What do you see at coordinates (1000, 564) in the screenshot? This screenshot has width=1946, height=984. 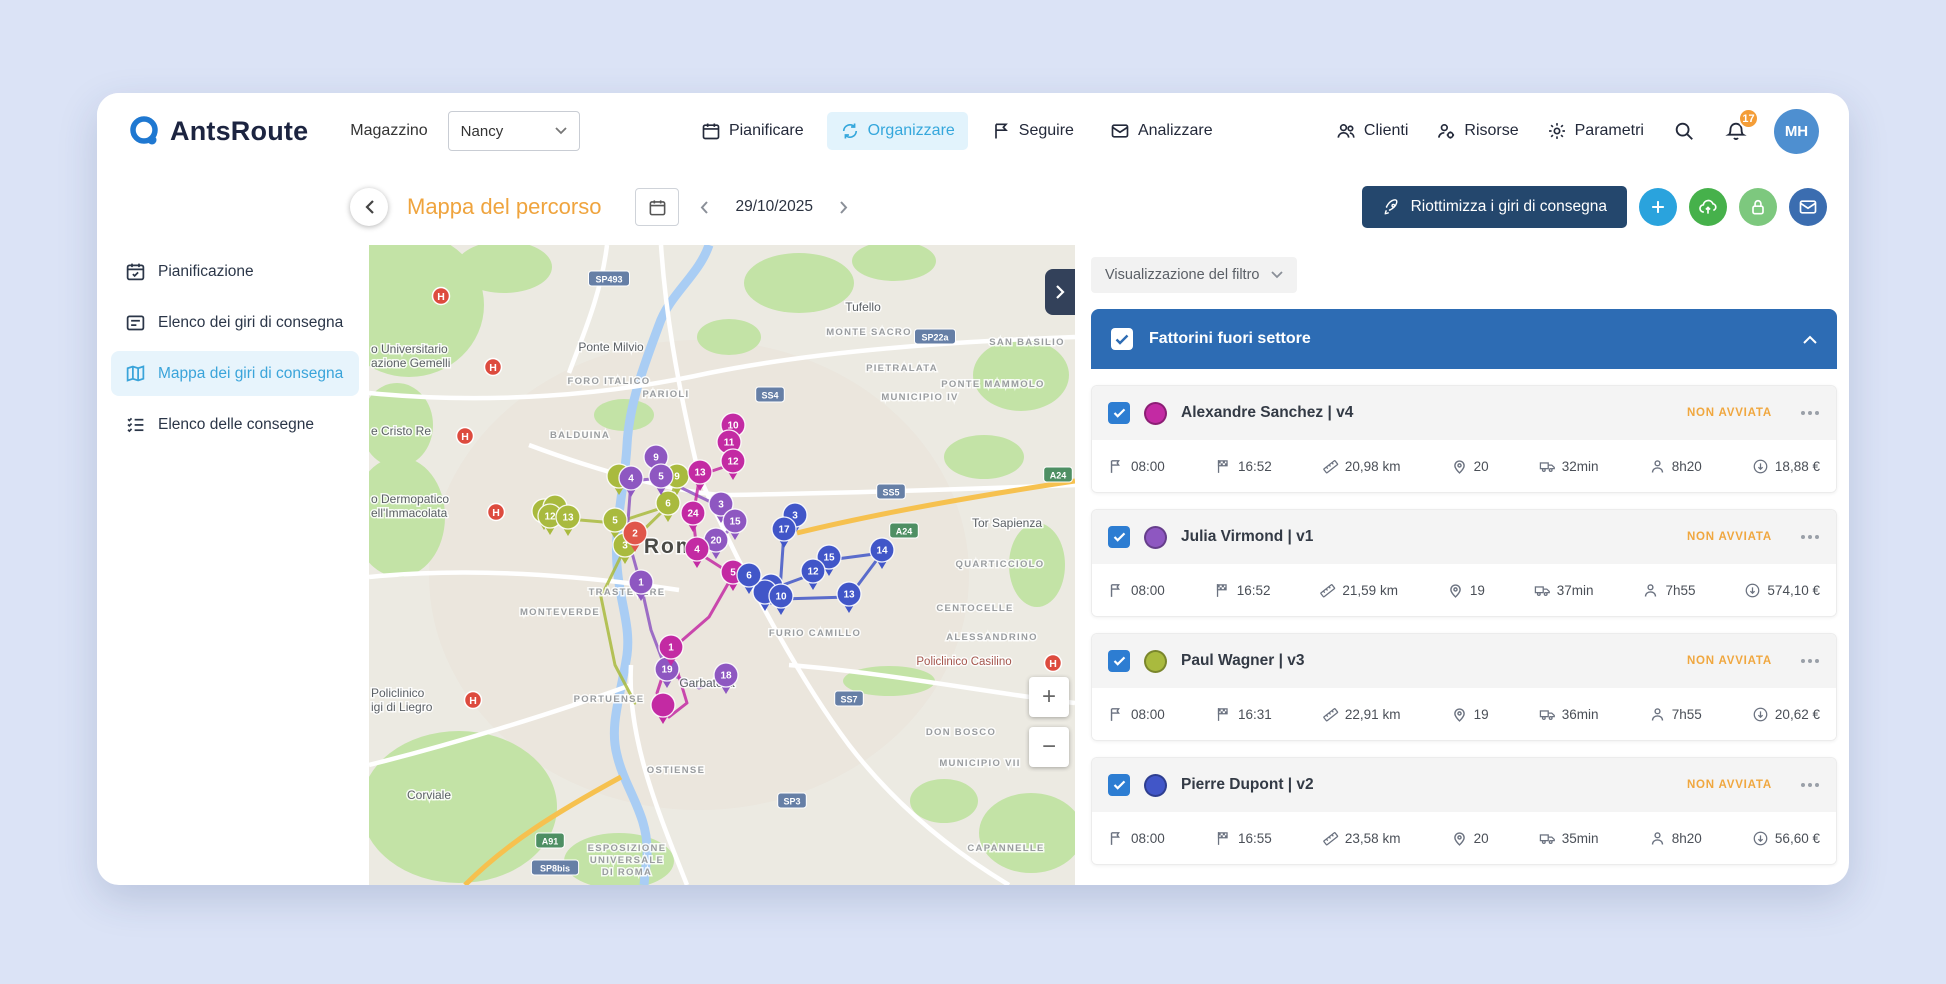 I see `map-label: QUARTICCIOLO` at bounding box center [1000, 564].